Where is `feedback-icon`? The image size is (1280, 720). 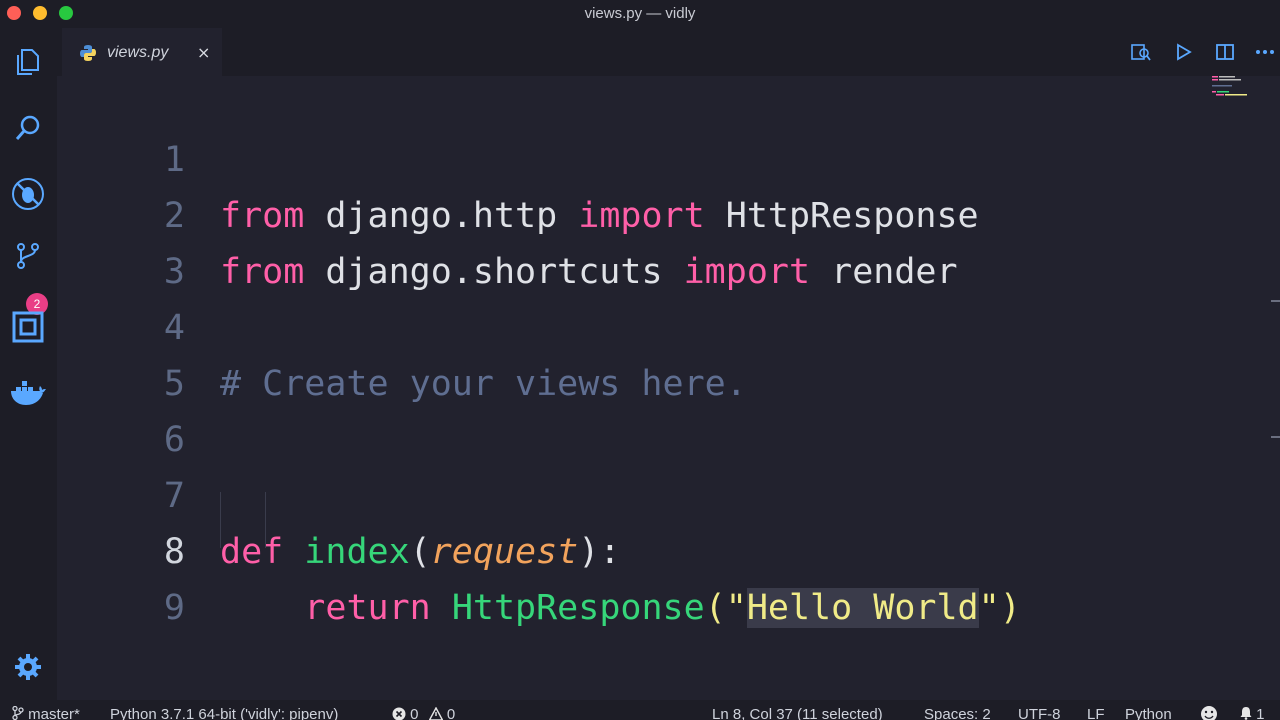
feedback-icon is located at coordinates (1209, 712).